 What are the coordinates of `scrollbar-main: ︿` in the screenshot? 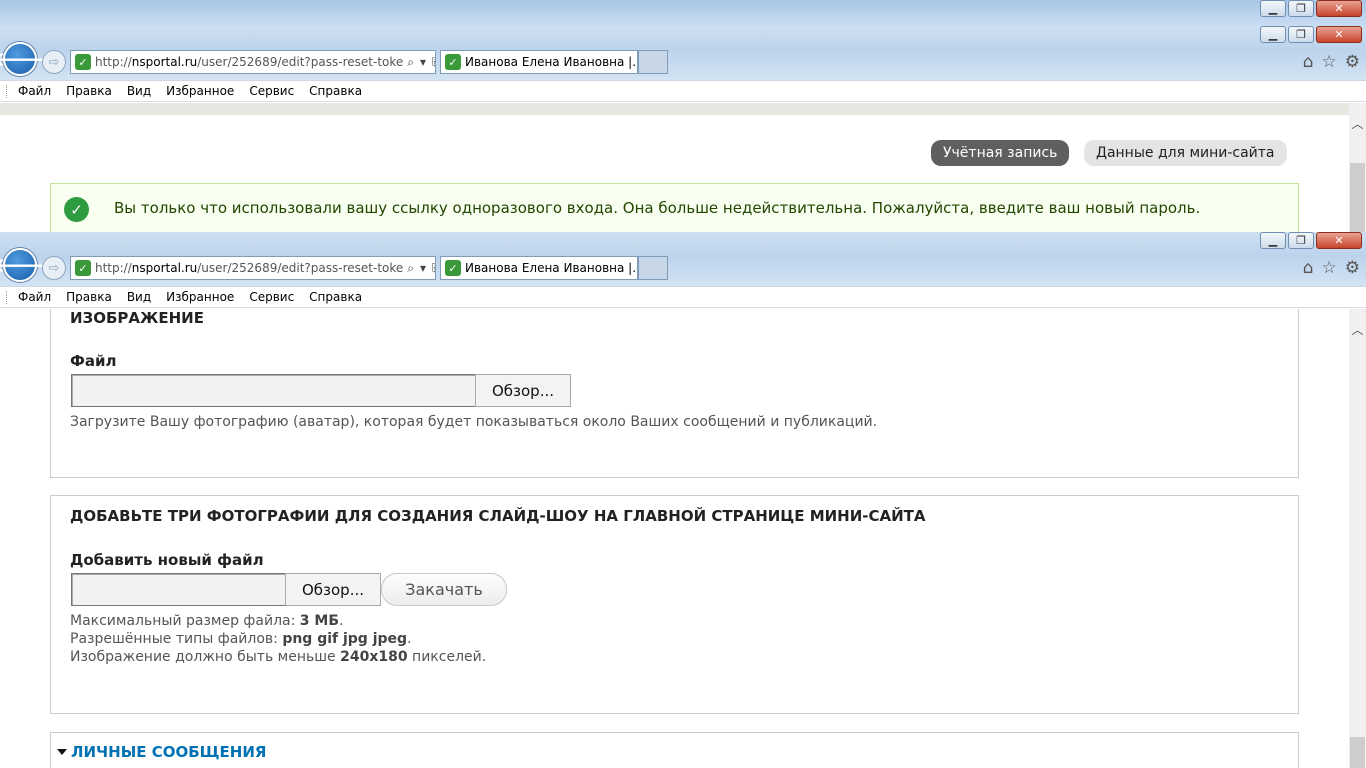 It's located at (1357, 538).